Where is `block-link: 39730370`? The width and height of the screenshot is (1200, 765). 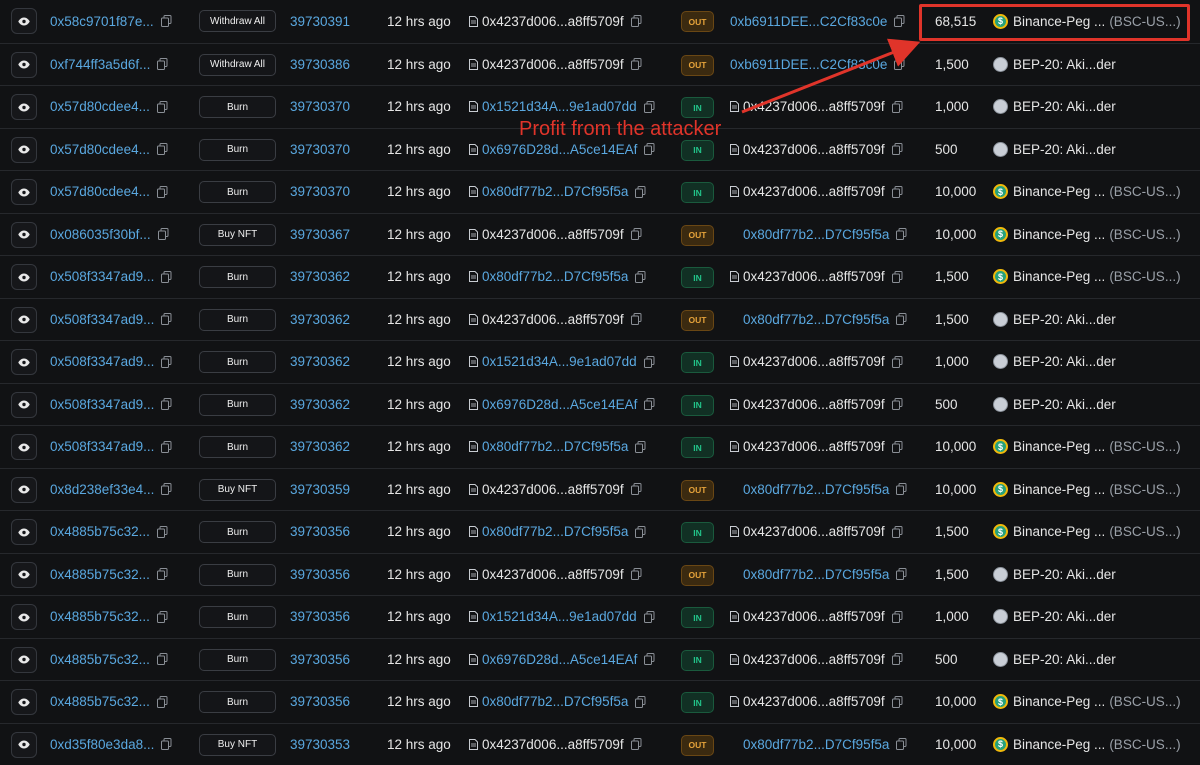
block-link: 39730370 is located at coordinates (320, 106).